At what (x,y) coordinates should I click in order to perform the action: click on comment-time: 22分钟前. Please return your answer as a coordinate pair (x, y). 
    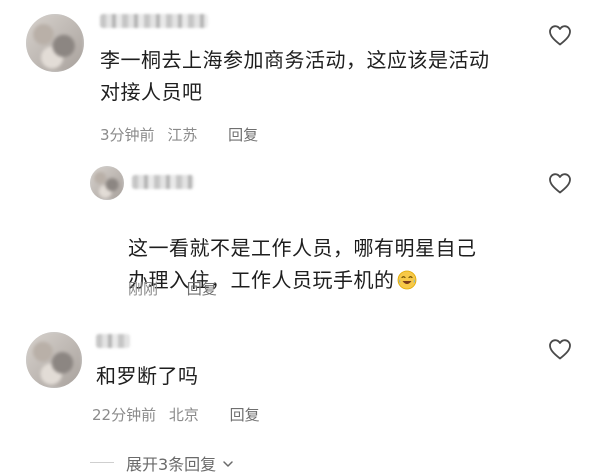
    Looking at the image, I should click on (124, 415).